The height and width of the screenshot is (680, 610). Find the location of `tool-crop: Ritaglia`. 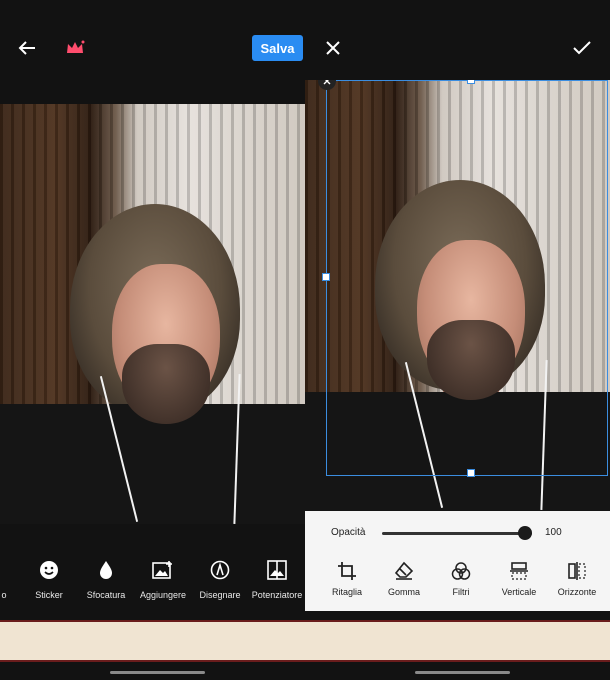

tool-crop: Ritaglia is located at coordinates (347, 579).